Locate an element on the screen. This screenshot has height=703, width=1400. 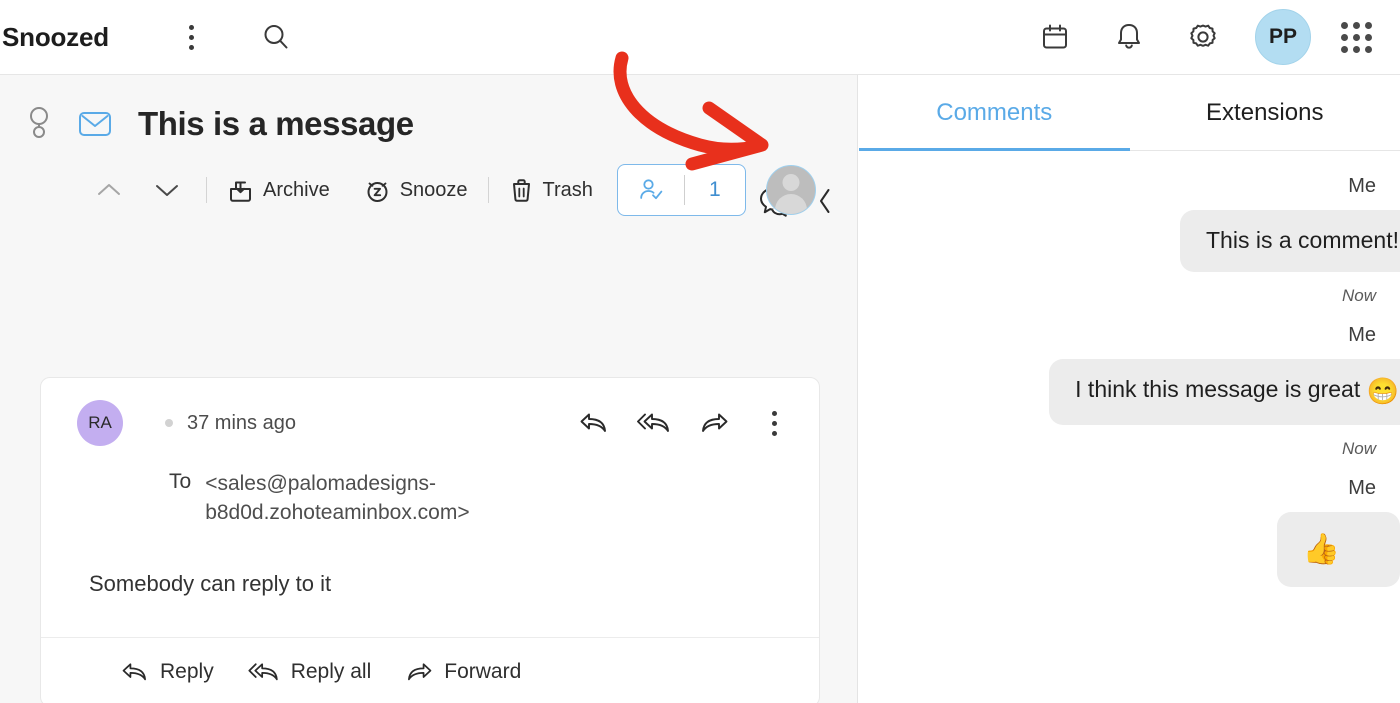
bell-icon is located at coordinates (1129, 36).